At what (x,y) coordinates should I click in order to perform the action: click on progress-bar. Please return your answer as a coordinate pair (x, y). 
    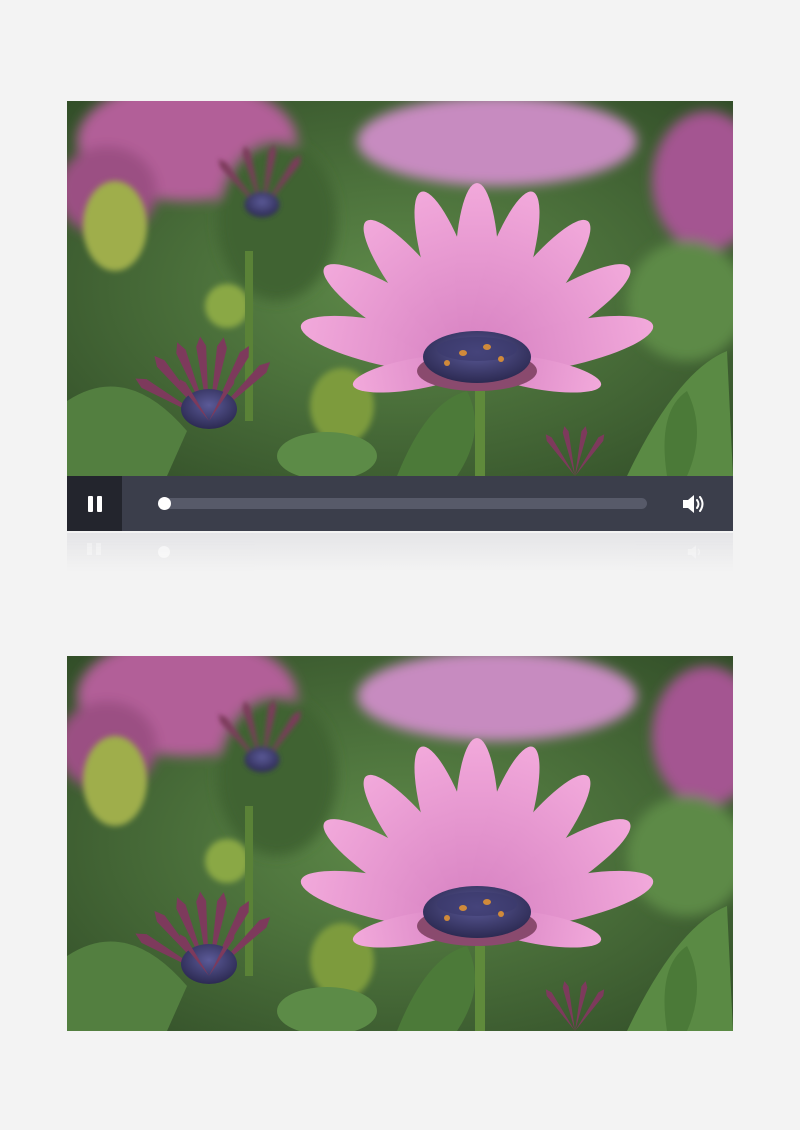
    Looking at the image, I should click on (402, 503).